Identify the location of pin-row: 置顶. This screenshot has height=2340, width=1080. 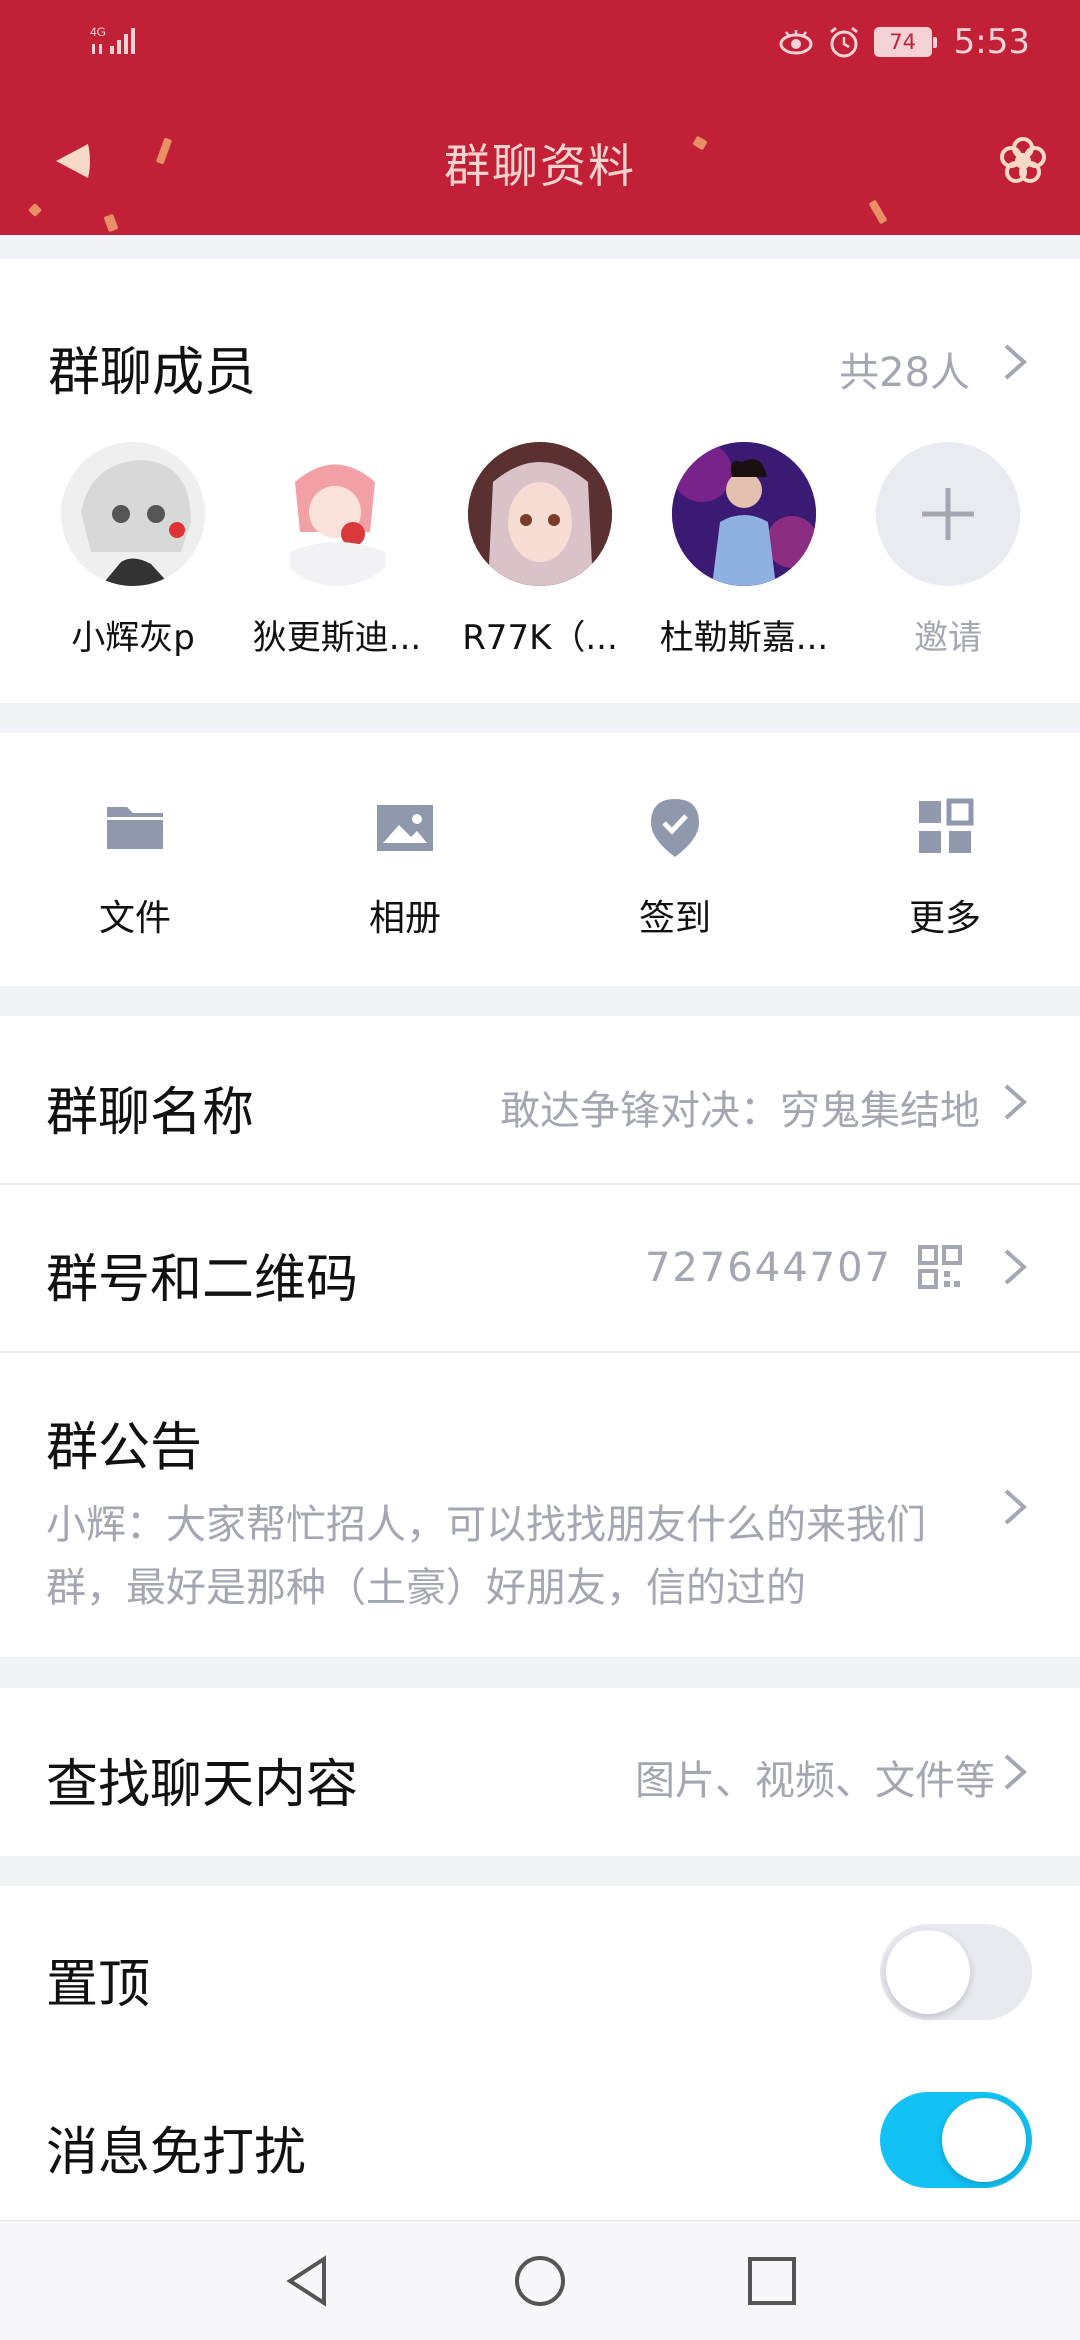
(540, 1970).